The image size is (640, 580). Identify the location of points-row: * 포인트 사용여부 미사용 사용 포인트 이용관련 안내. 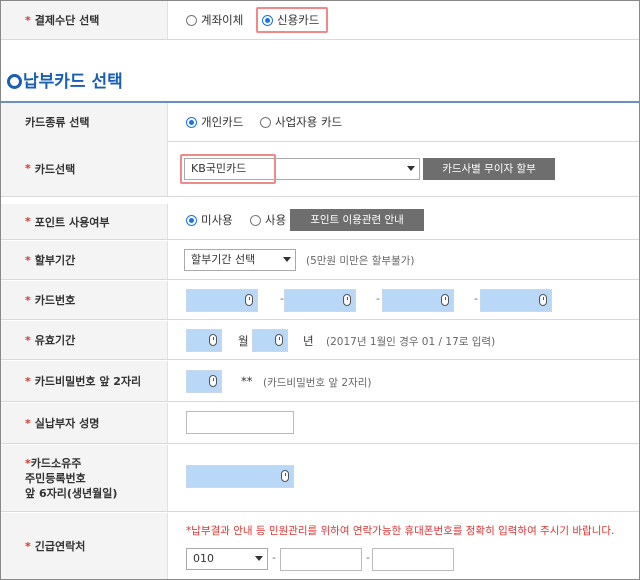
(320, 222).